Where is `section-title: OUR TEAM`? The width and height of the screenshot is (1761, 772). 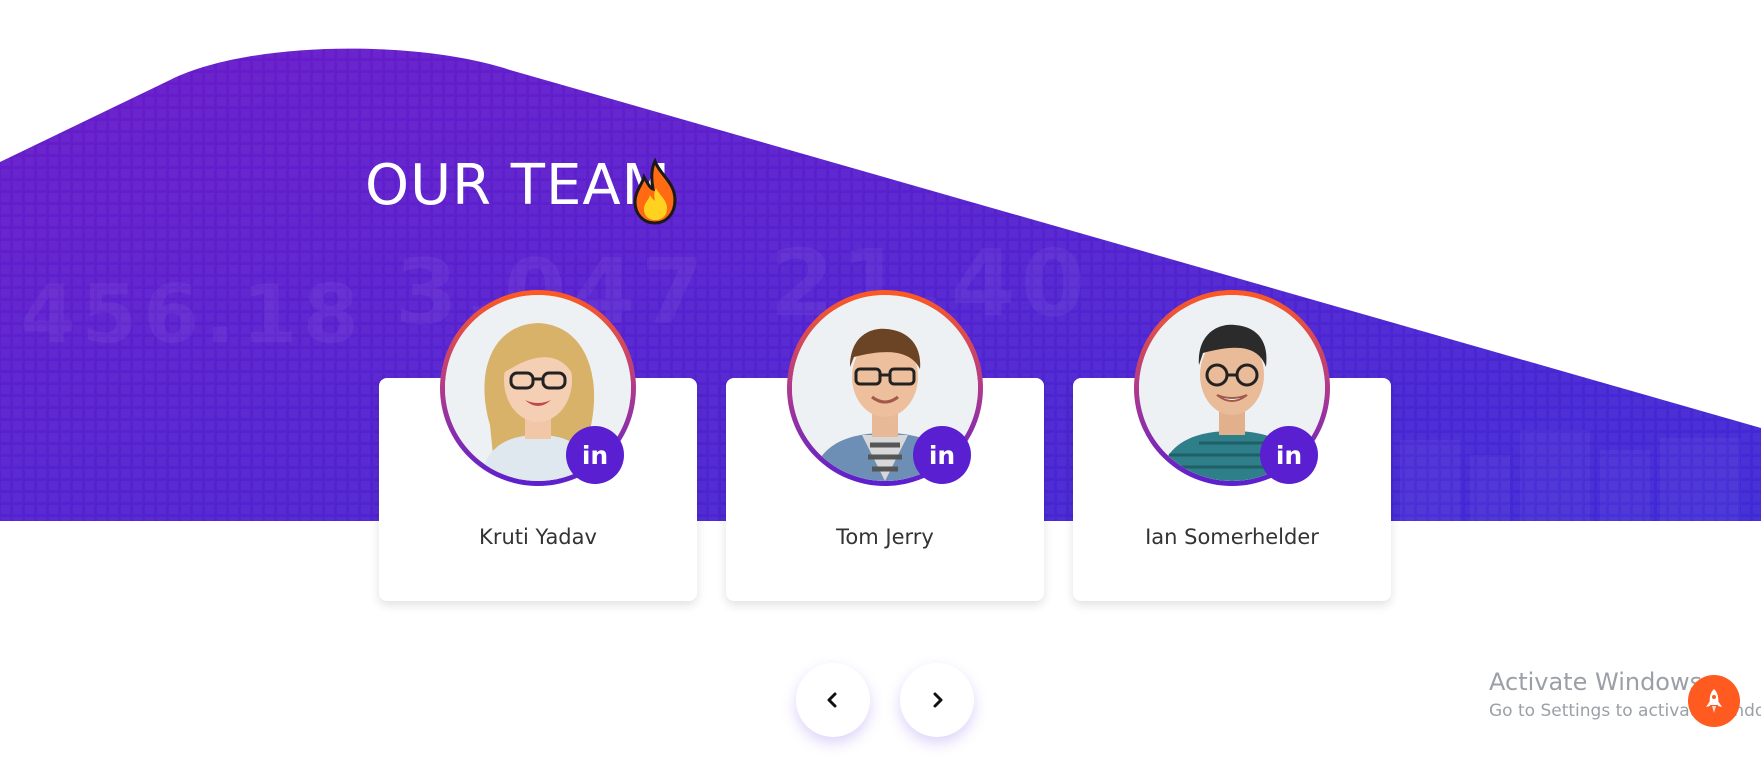
section-title: OUR TEAM is located at coordinates (518, 185).